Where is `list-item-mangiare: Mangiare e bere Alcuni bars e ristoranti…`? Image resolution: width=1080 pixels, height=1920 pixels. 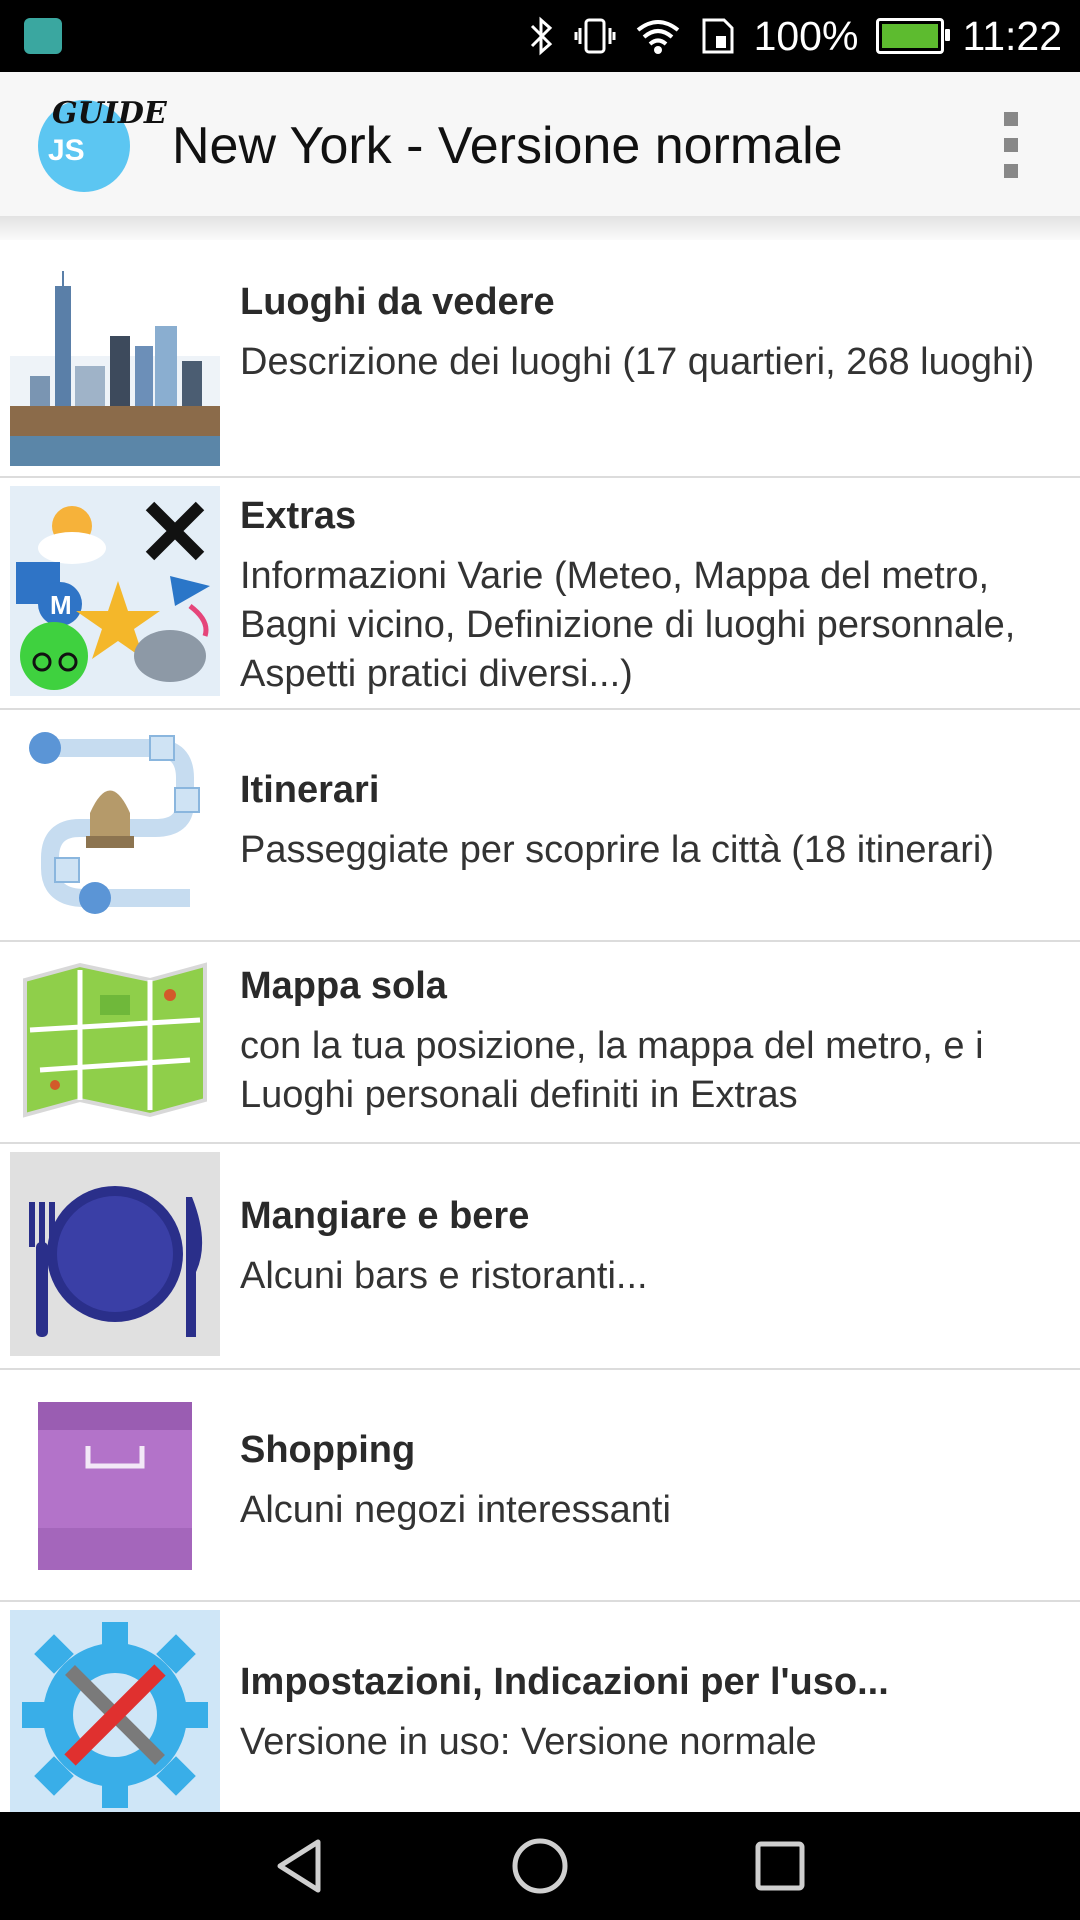 list-item-mangiare: Mangiare e bere Alcuni bars e ristoranti… is located at coordinates (540, 1256).